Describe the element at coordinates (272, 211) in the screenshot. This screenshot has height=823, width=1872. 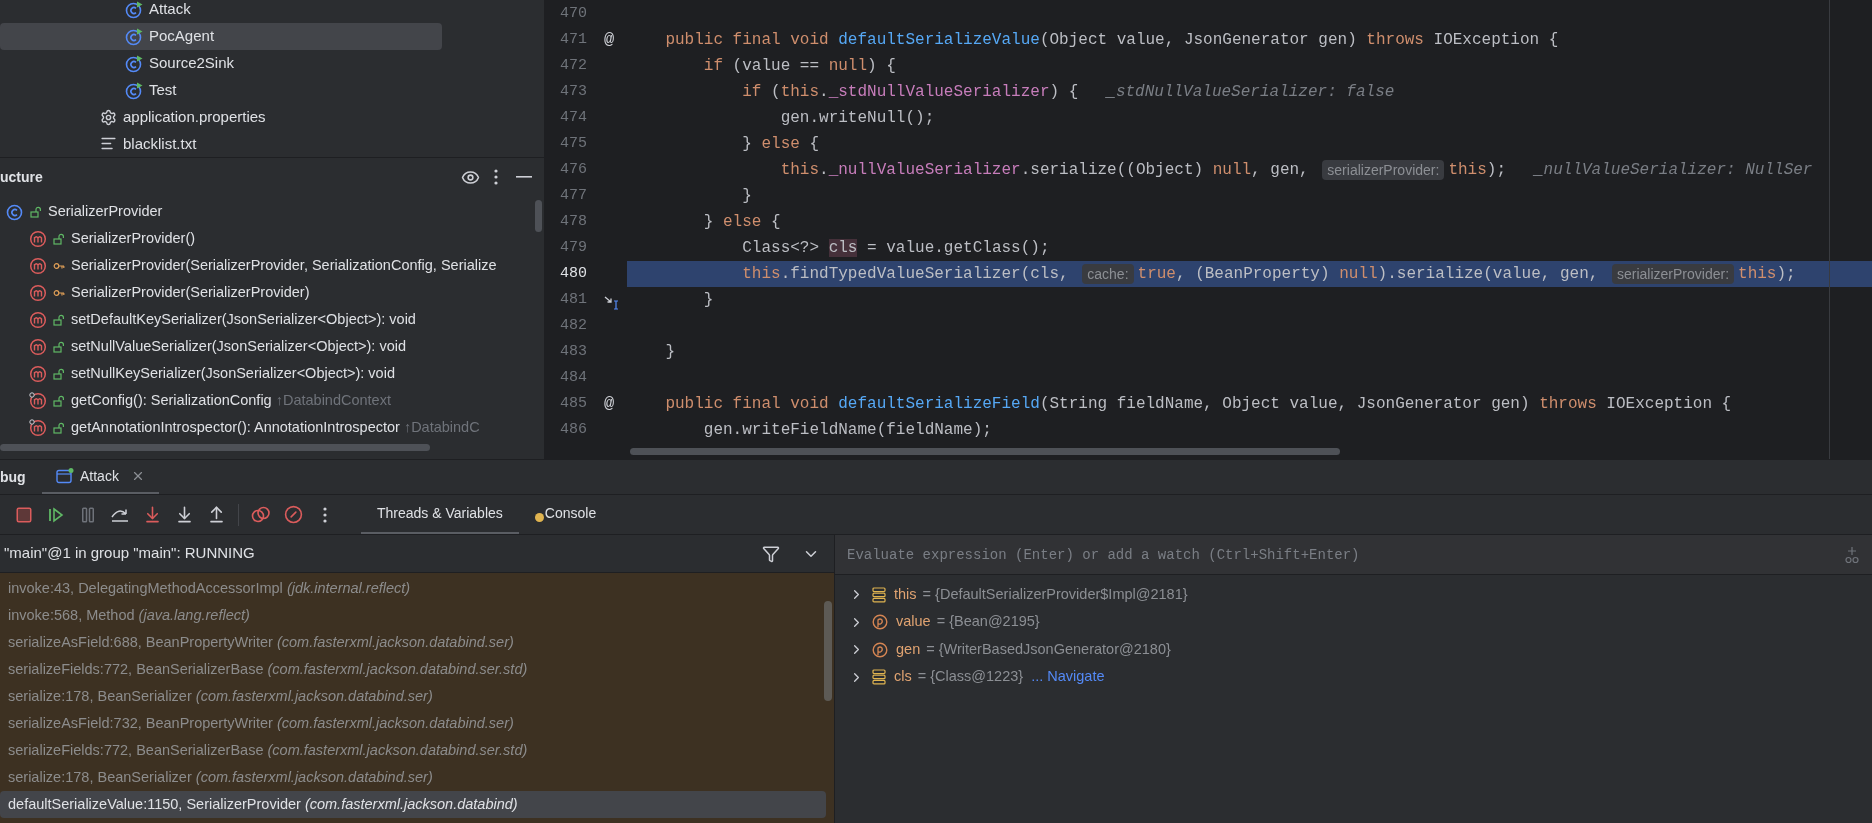
I see `structure-item: SerializerProvider` at that location.